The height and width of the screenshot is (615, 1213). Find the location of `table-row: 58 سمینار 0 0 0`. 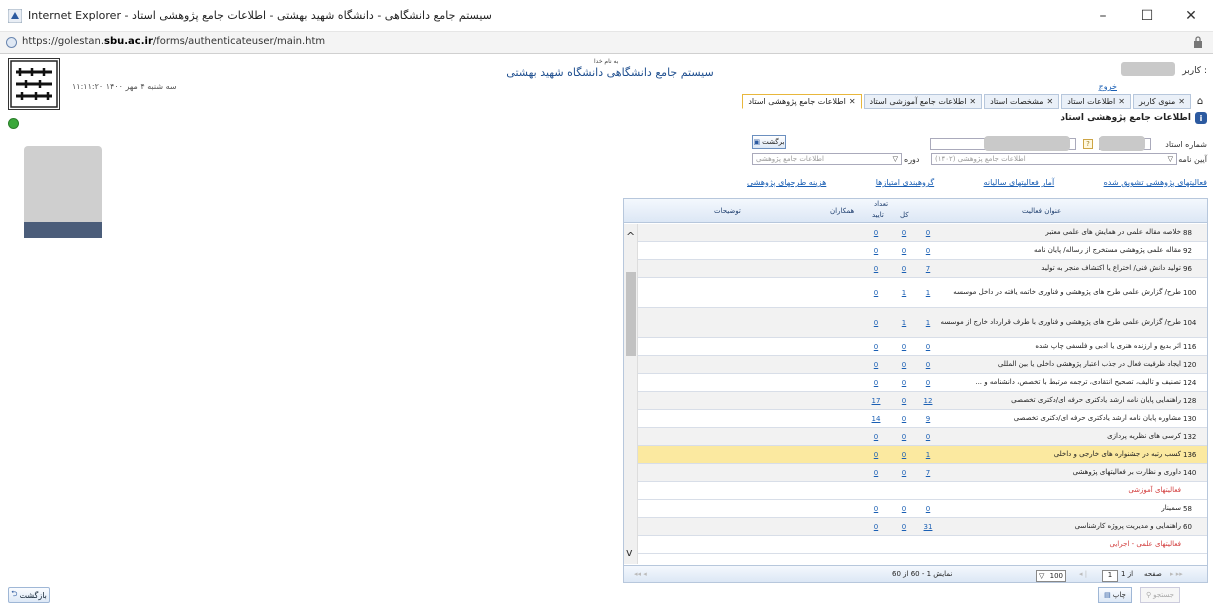

table-row: 58 سمینار 0 0 0 is located at coordinates (922, 509).